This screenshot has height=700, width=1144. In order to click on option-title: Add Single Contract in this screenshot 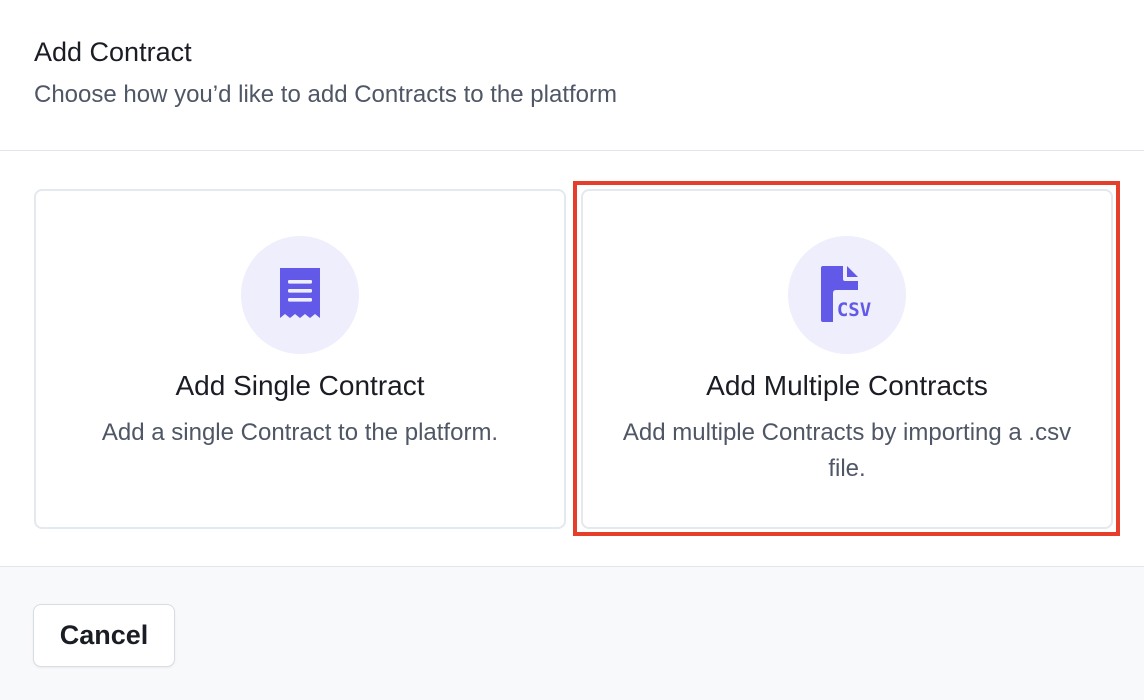, I will do `click(300, 385)`.